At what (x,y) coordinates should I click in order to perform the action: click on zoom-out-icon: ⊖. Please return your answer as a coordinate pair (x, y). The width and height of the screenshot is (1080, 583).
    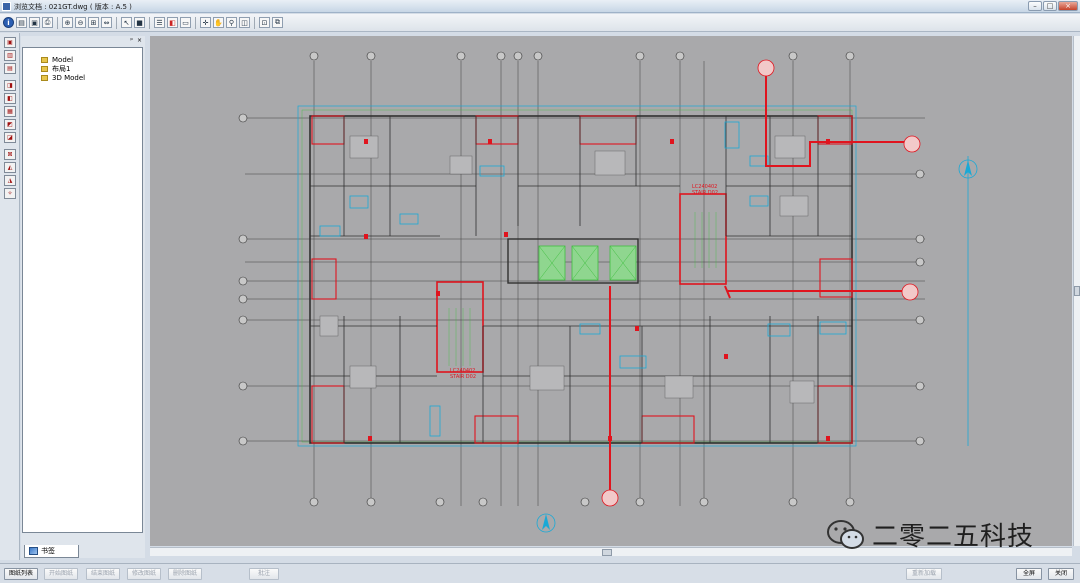
    Looking at the image, I should click on (80, 22).